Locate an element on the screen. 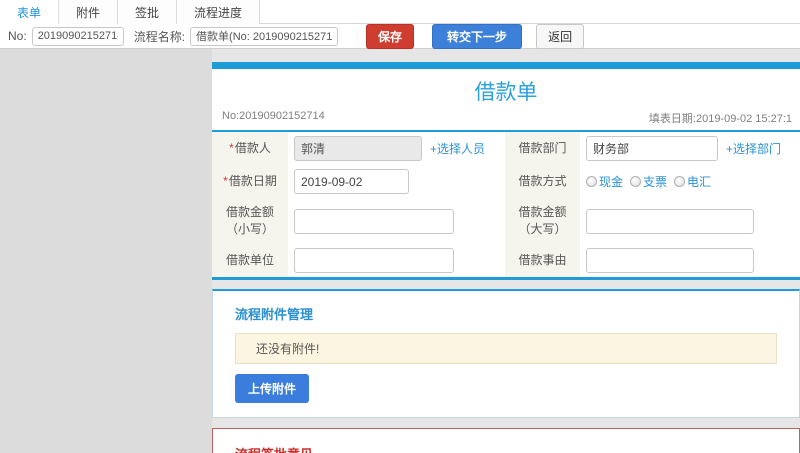 This screenshot has width=800, height=453. unit-field is located at coordinates (396, 260).